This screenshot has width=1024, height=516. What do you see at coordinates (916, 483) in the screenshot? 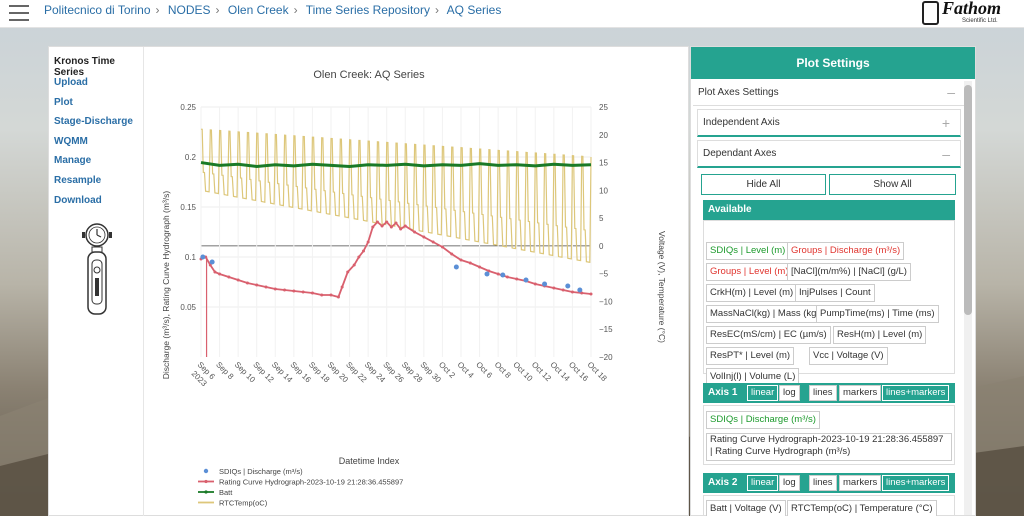
I see `axis2-lines-markers-button: lines+markers` at bounding box center [916, 483].